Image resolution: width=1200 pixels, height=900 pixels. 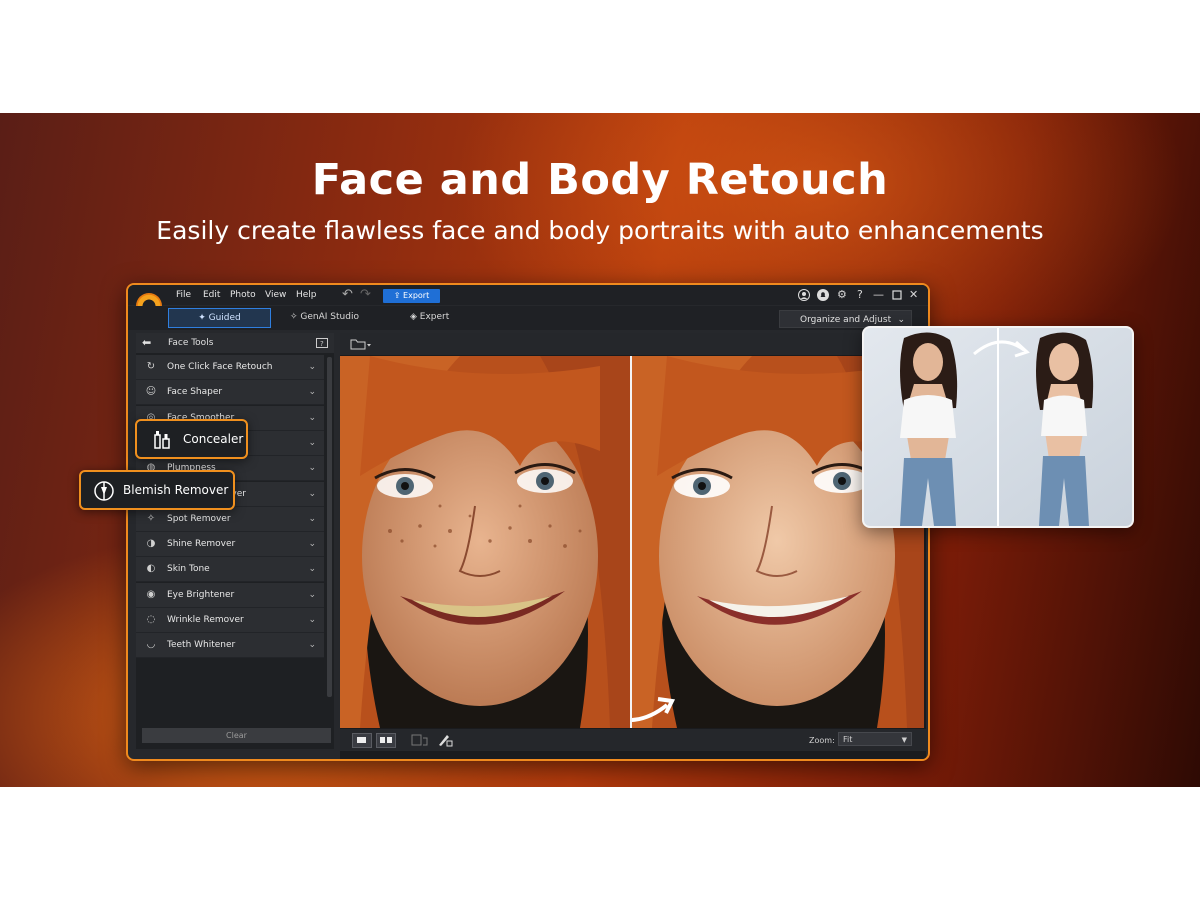 I want to click on tool-label: Wrinkle Remover, so click(x=205, y=620).